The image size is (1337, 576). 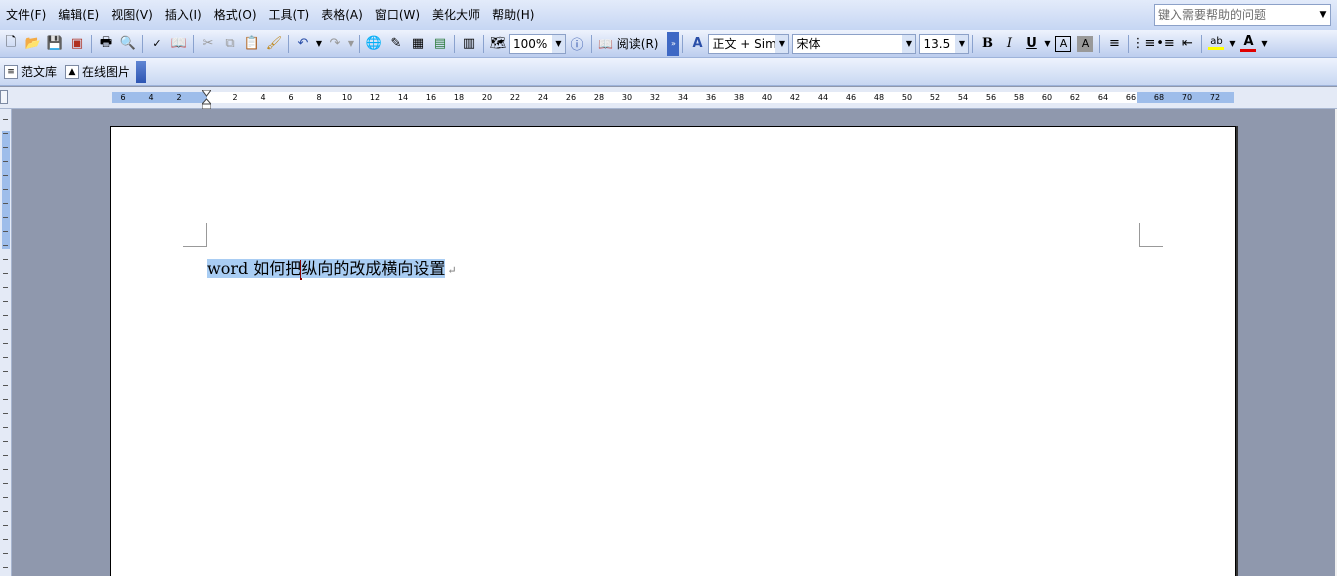 What do you see at coordinates (396, 44) in the screenshot?
I see `tables-borders-icon: ✎` at bounding box center [396, 44].